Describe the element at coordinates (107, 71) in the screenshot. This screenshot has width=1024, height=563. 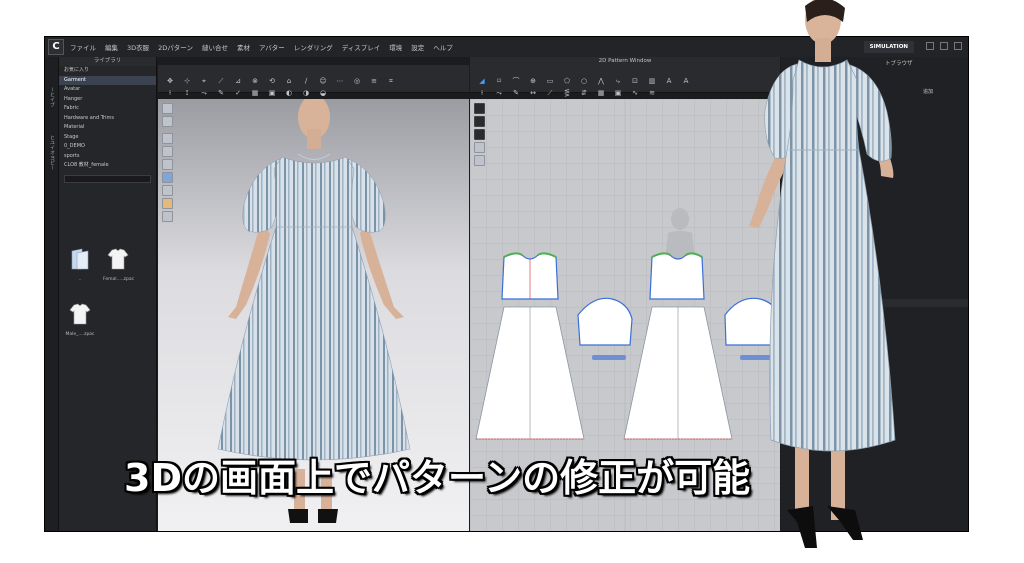
I see `library-item-favorites: お気に入り` at that location.